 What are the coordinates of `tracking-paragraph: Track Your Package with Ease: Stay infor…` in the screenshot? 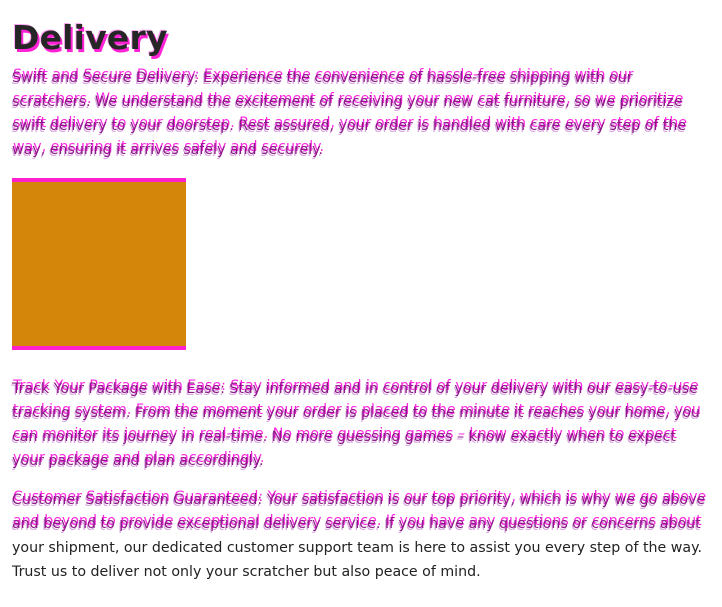 It's located at (356, 425).